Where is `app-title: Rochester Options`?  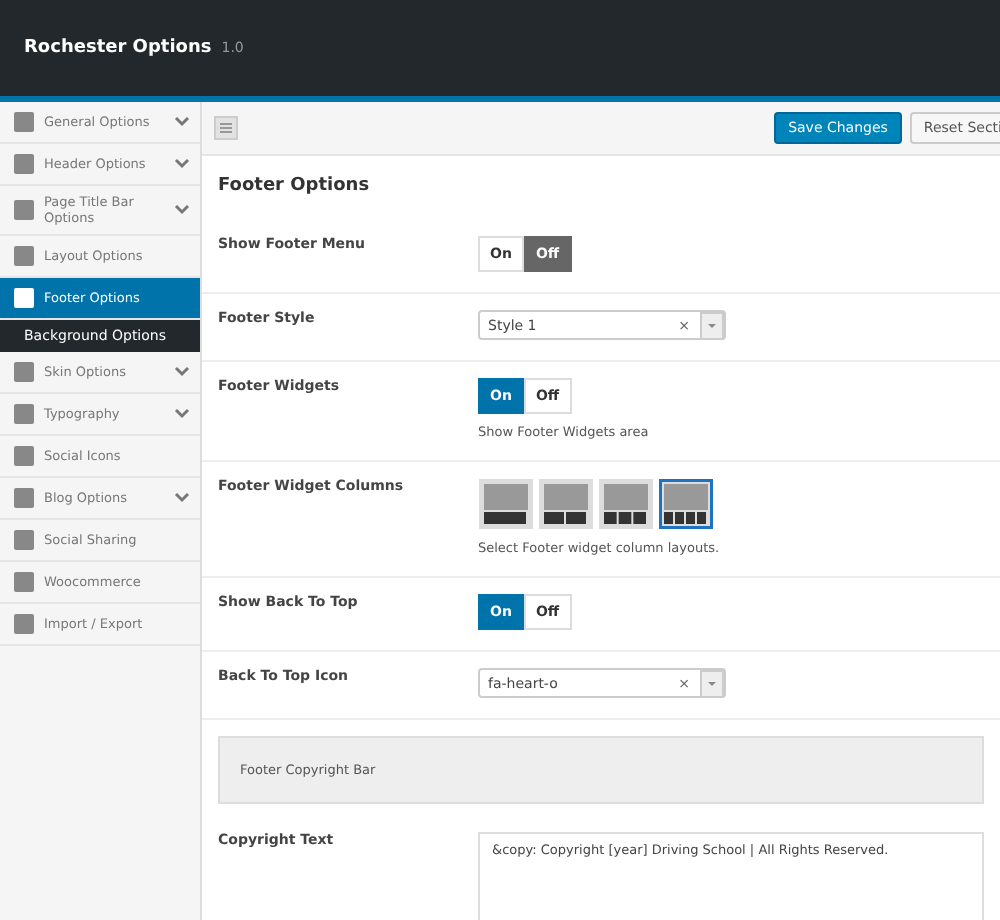 app-title: Rochester Options is located at coordinates (118, 48).